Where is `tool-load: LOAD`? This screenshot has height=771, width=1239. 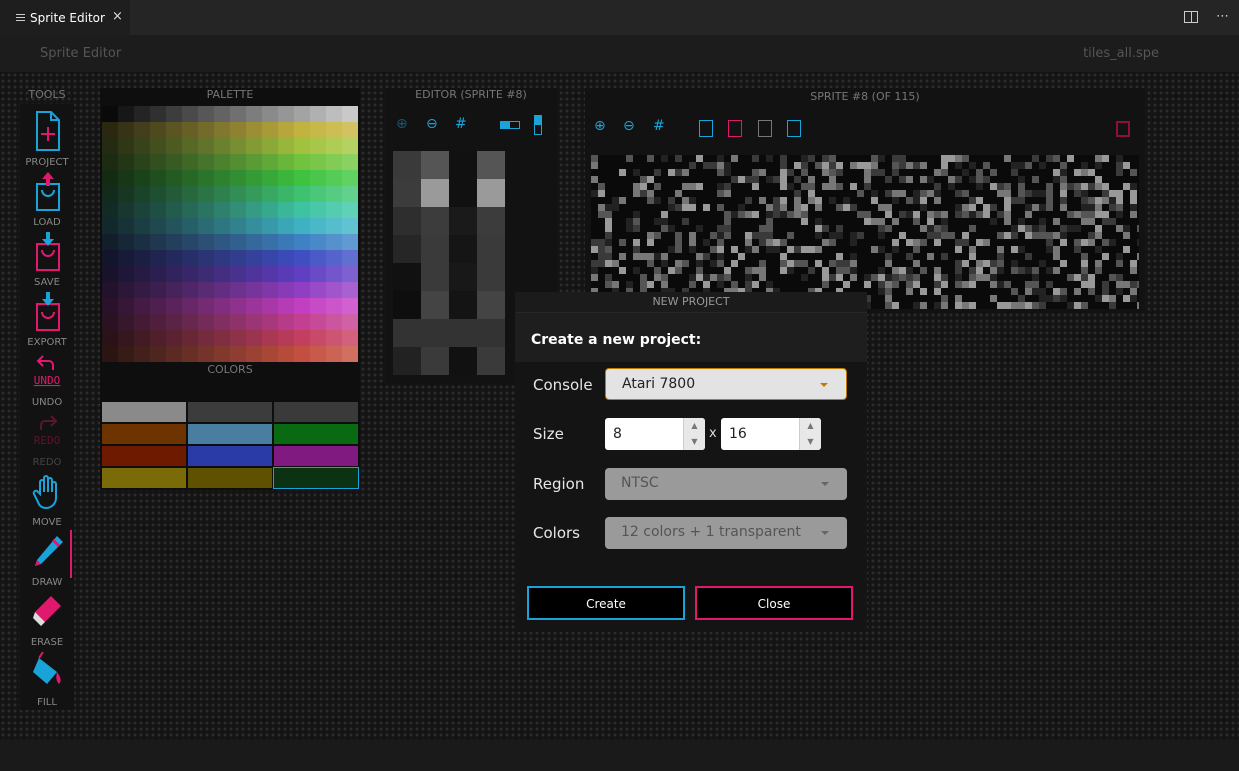 tool-load: LOAD is located at coordinates (47, 200).